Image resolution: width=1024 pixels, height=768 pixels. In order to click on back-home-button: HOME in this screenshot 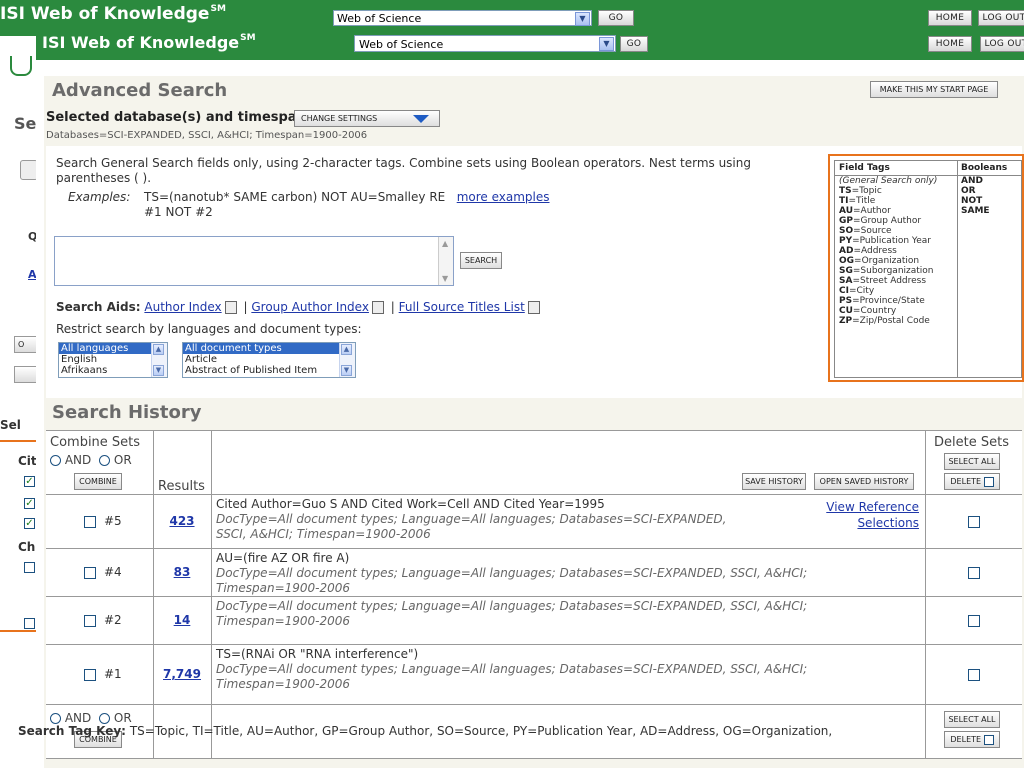, I will do `click(950, 18)`.